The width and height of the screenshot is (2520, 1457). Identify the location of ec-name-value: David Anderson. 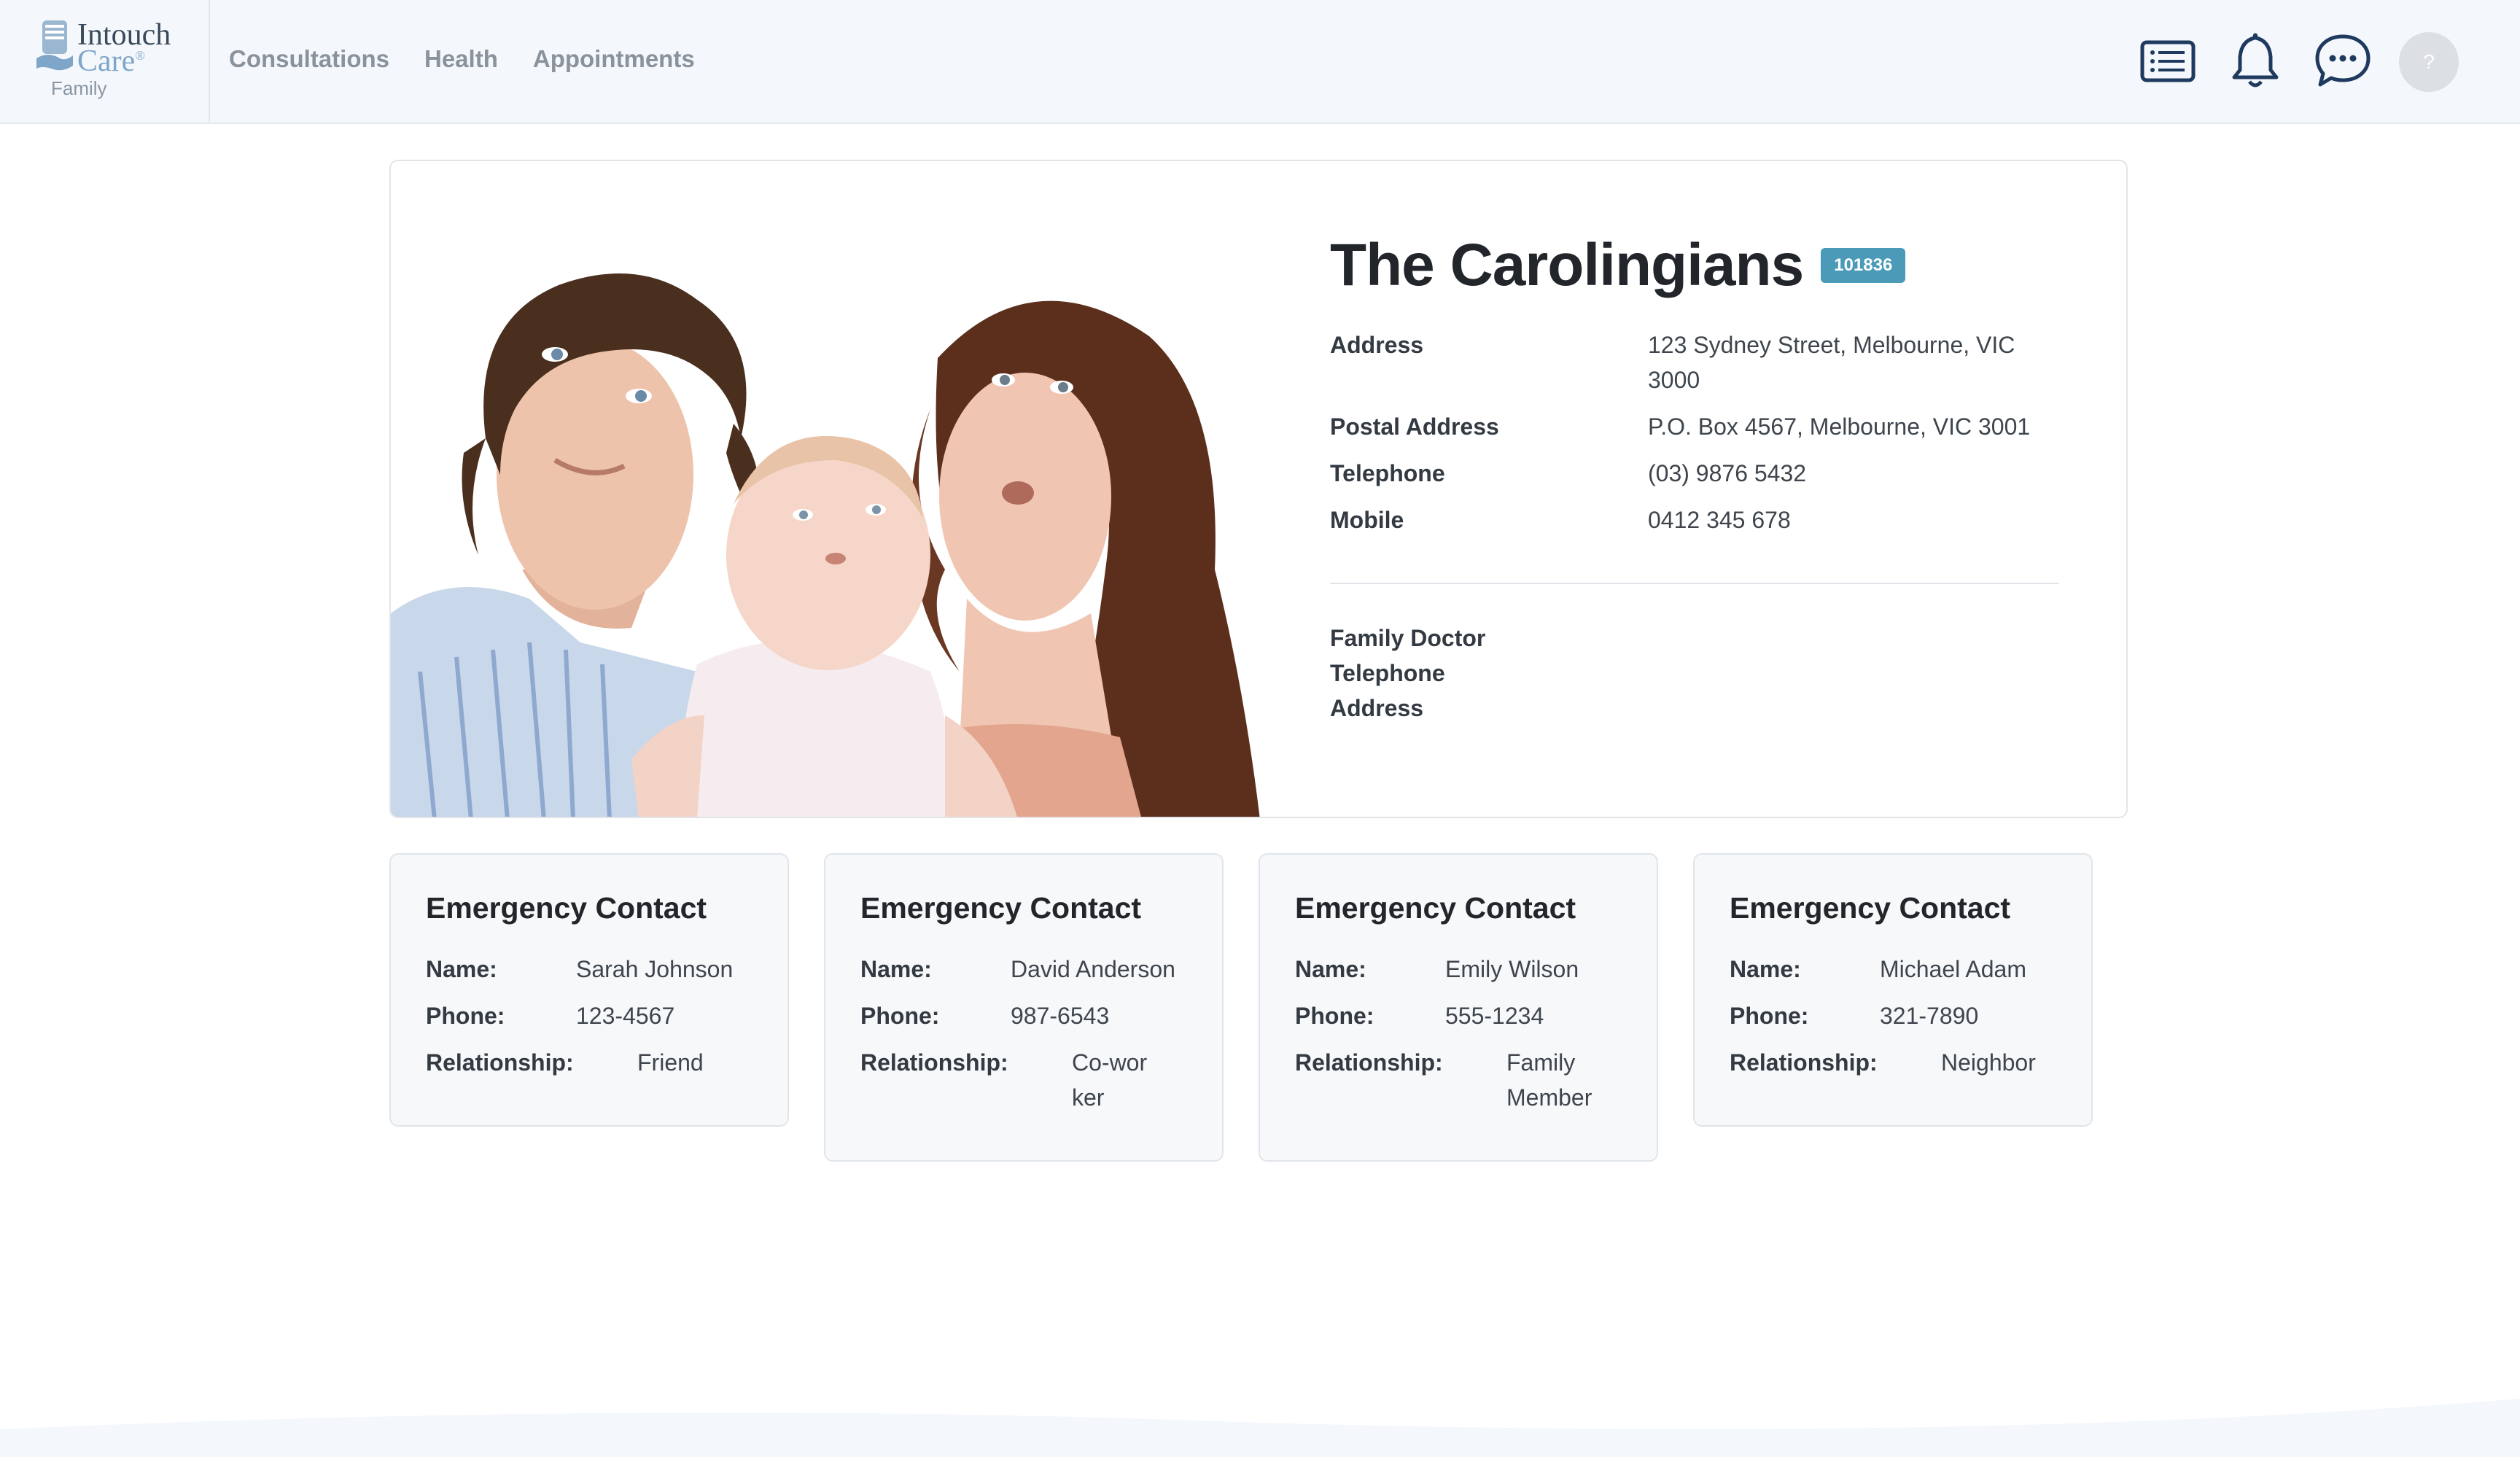
(1093, 969).